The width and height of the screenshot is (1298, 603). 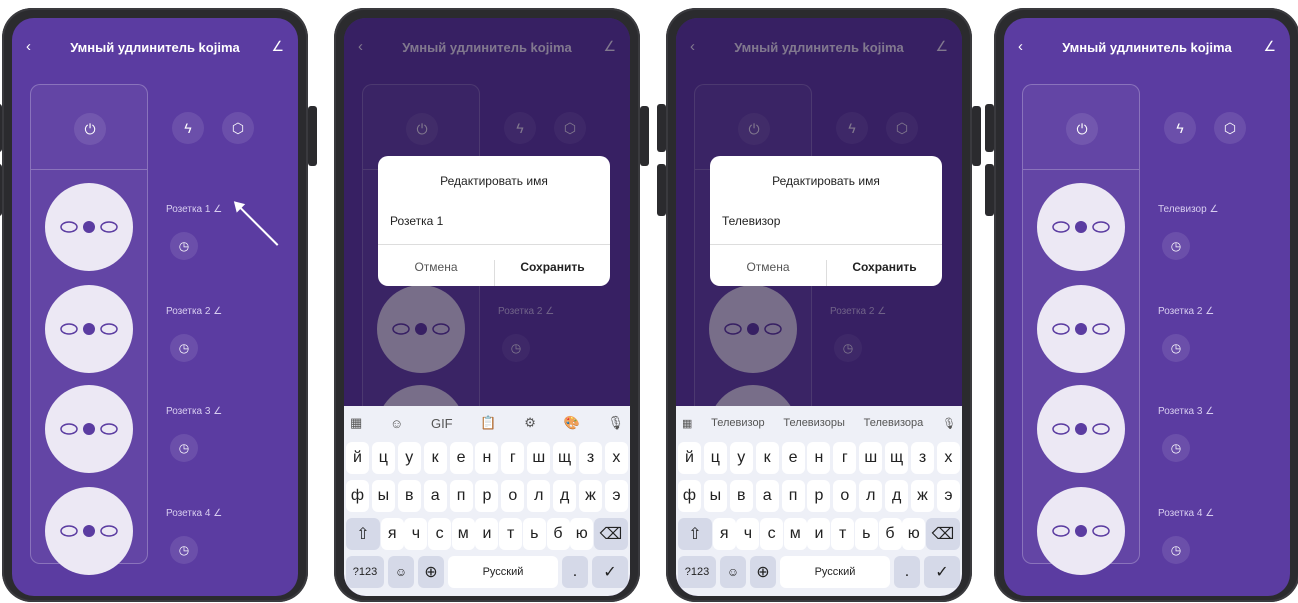 What do you see at coordinates (689, 496) in the screenshot?
I see `key-ф: ф` at bounding box center [689, 496].